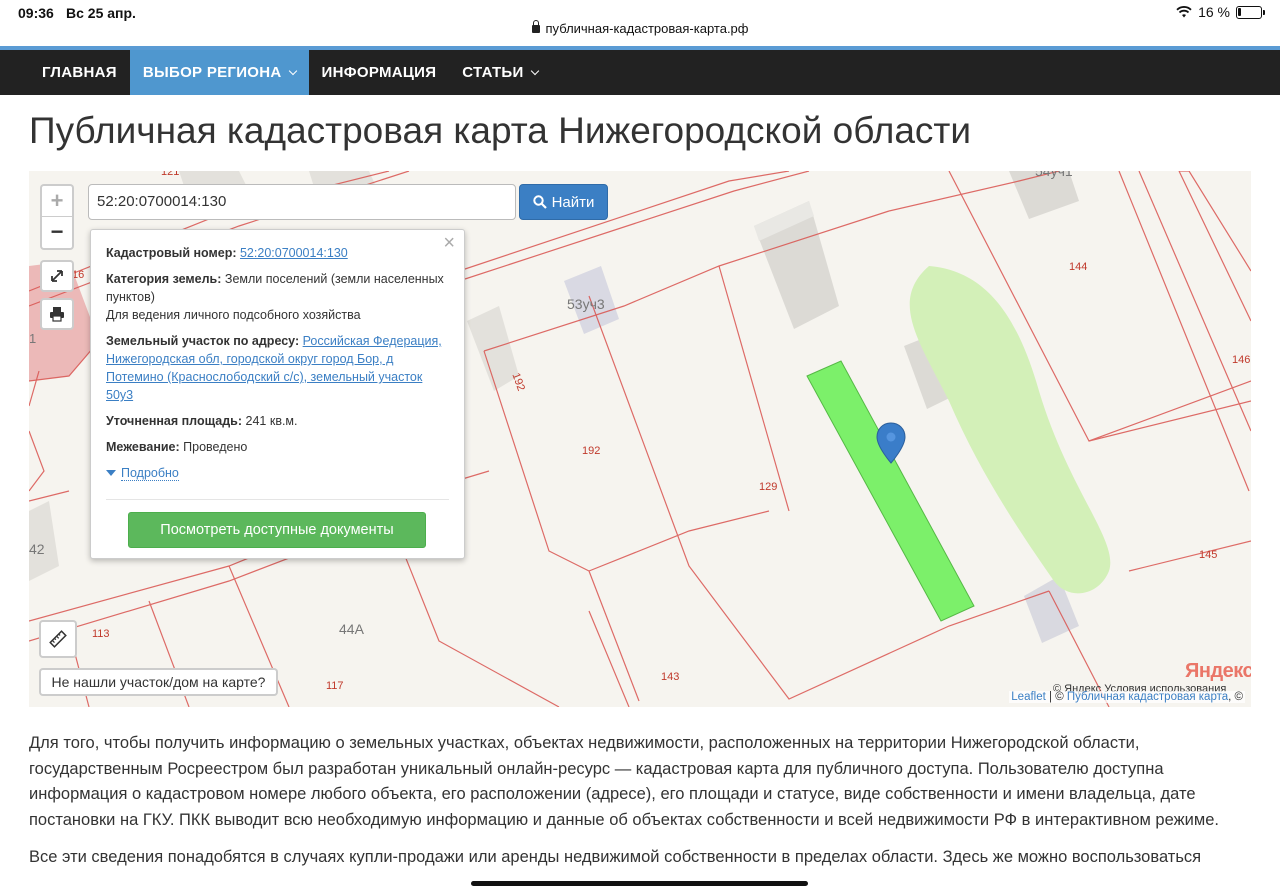 This screenshot has height=894, width=1280. I want to click on leaflet-link: Leaflet, so click(1028, 697).